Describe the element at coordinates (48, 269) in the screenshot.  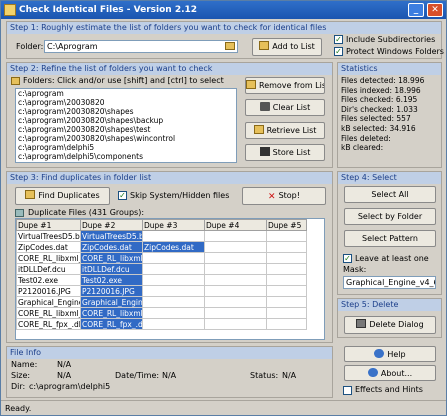
I see `table-cell: itDLLDef.dcu` at that location.